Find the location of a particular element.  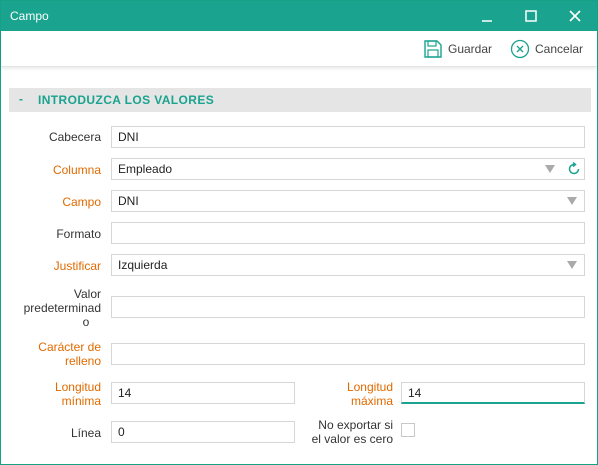

maximize-button is located at coordinates (531, 16).